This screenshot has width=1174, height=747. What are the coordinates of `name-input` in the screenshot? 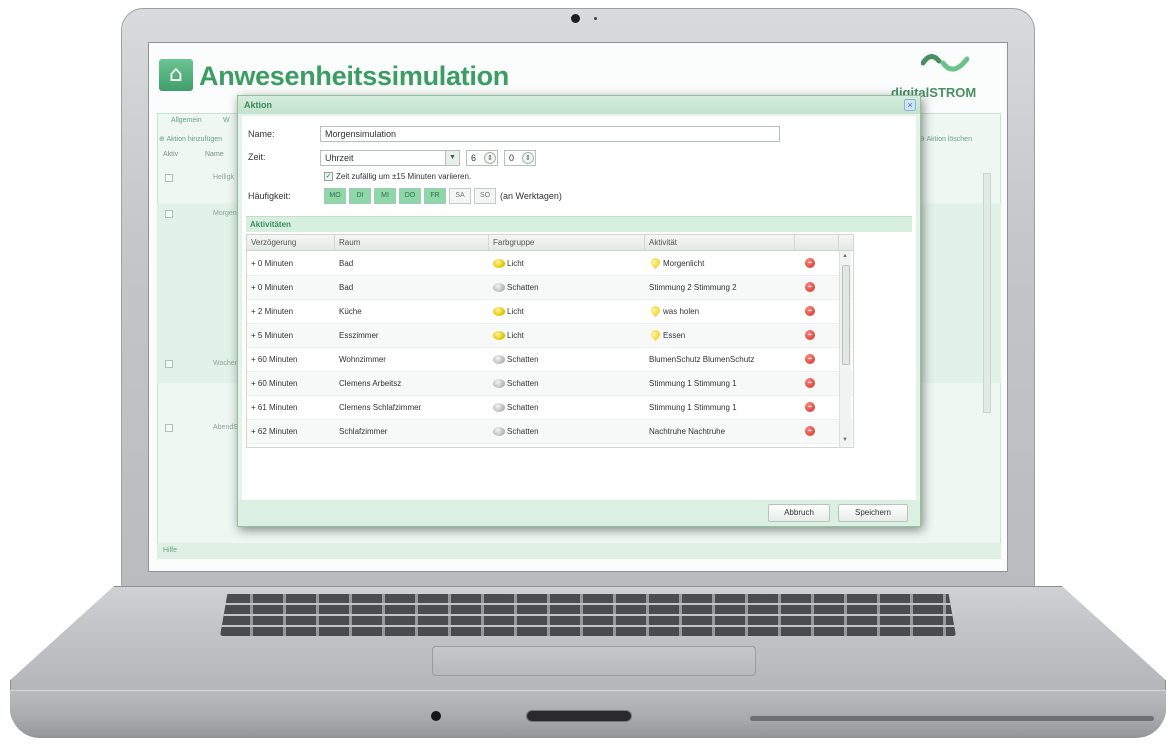 It's located at (550, 134).